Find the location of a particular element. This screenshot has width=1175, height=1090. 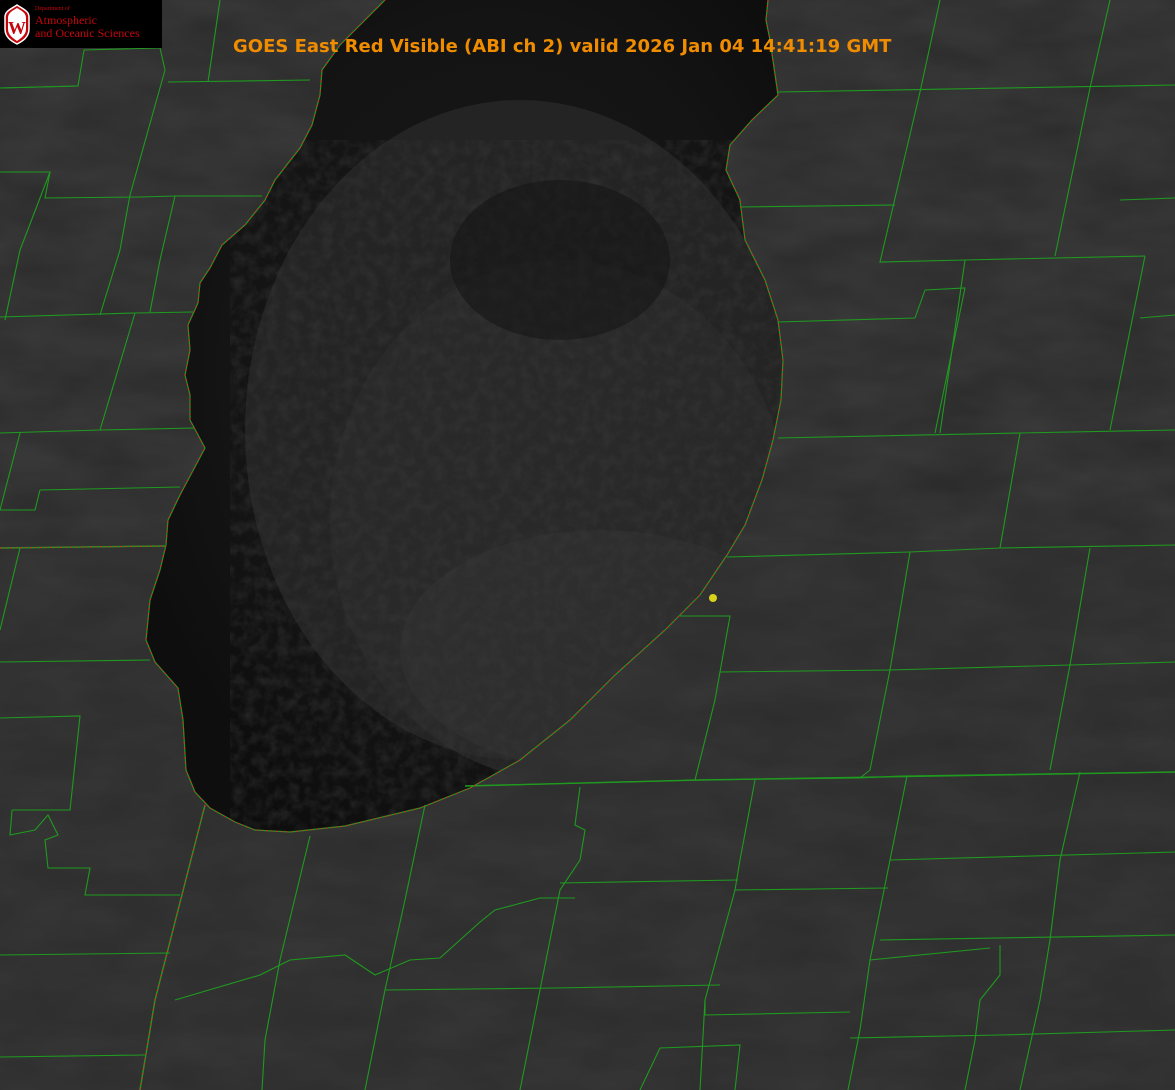

logo-line-2: and Oceanic Sciences is located at coordinates (87, 33).